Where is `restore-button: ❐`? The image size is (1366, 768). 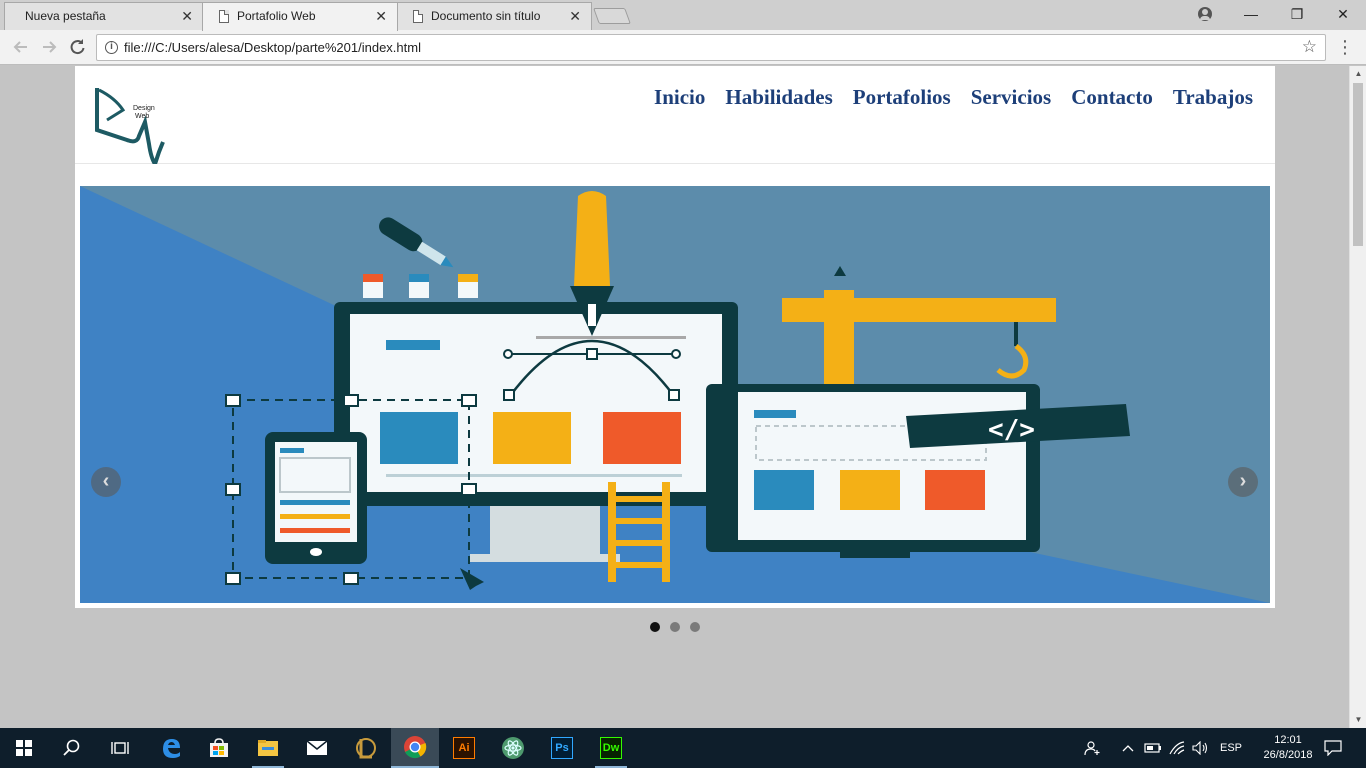 restore-button: ❐ is located at coordinates (1297, 14).